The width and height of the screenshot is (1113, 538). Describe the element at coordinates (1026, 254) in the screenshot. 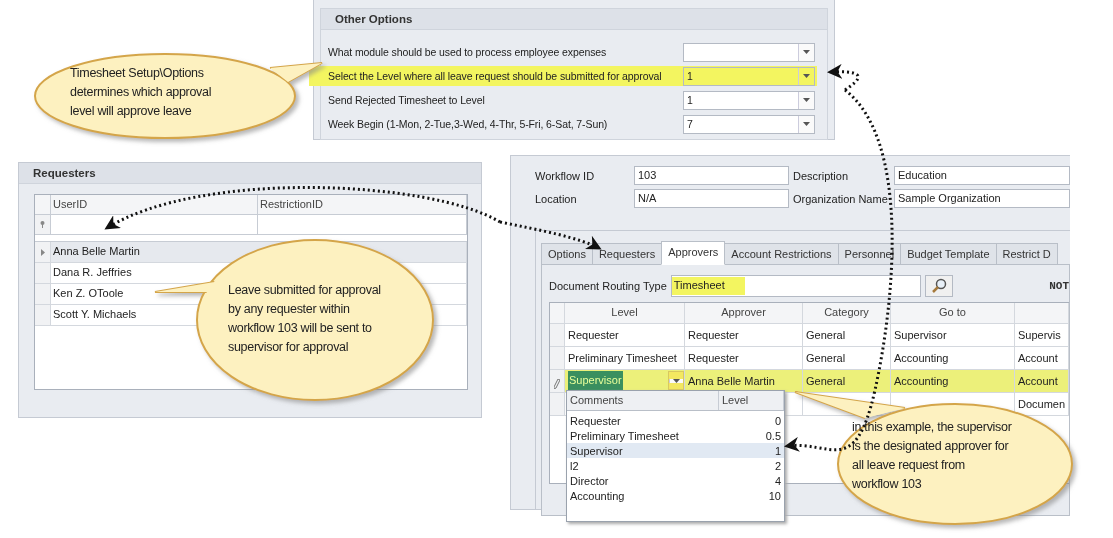

I see `tab: Restrict D` at that location.